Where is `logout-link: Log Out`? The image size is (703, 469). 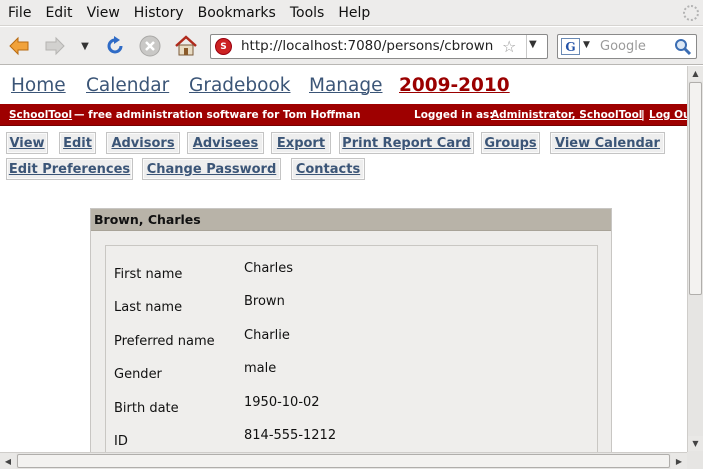 logout-link: Log Out is located at coordinates (668, 114).